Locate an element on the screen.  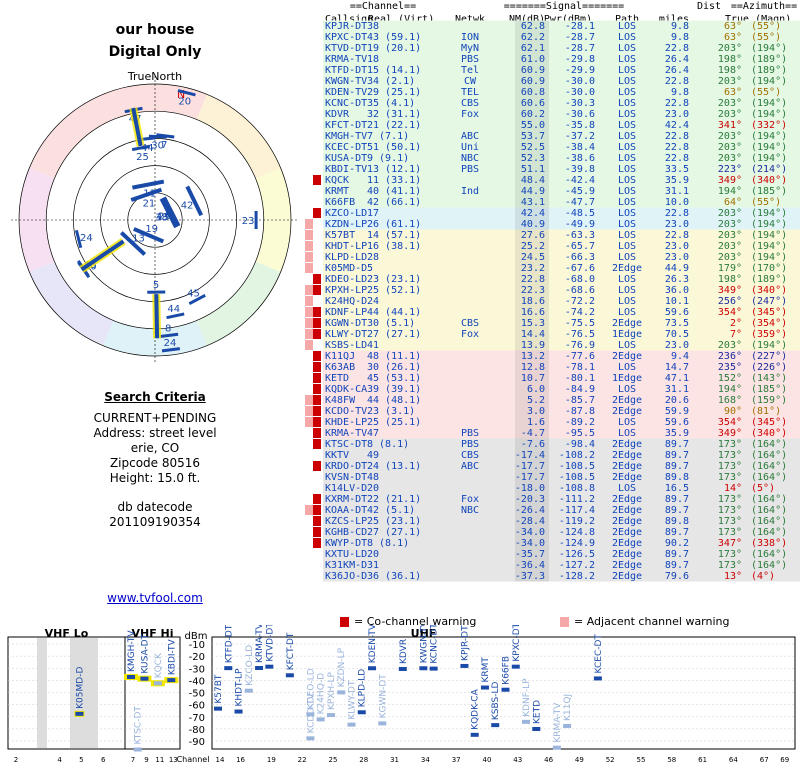
table-cell: 42.4 is located at coordinates (677, 125).